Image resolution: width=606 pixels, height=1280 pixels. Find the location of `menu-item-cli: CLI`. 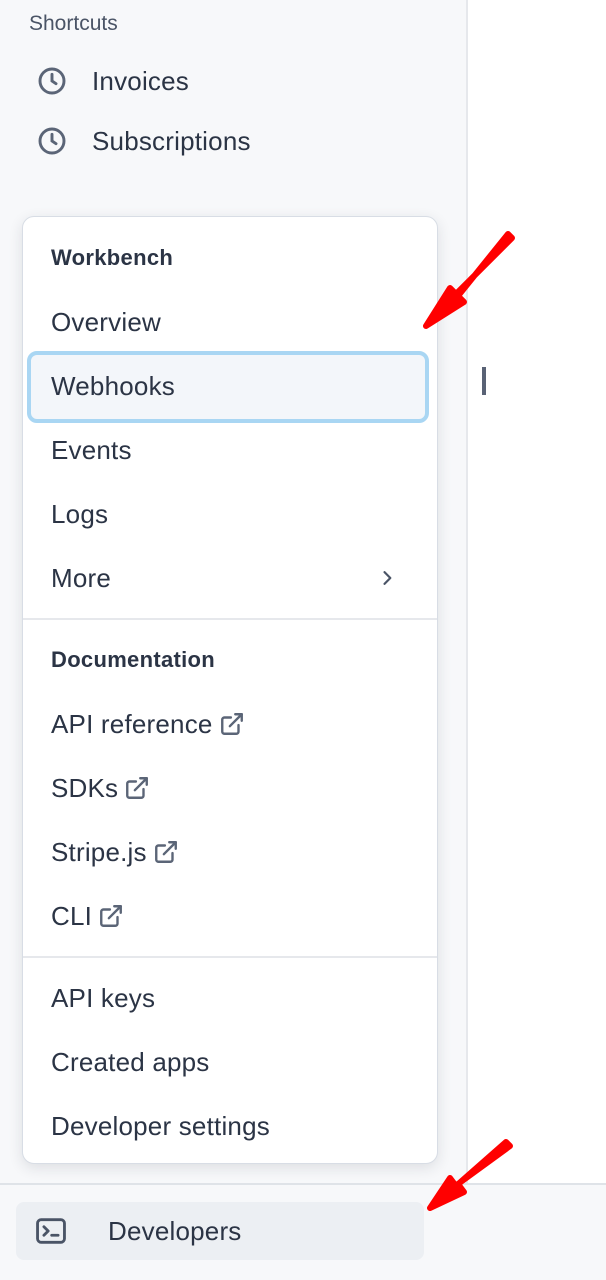

menu-item-cli: CLI is located at coordinates (230, 916).